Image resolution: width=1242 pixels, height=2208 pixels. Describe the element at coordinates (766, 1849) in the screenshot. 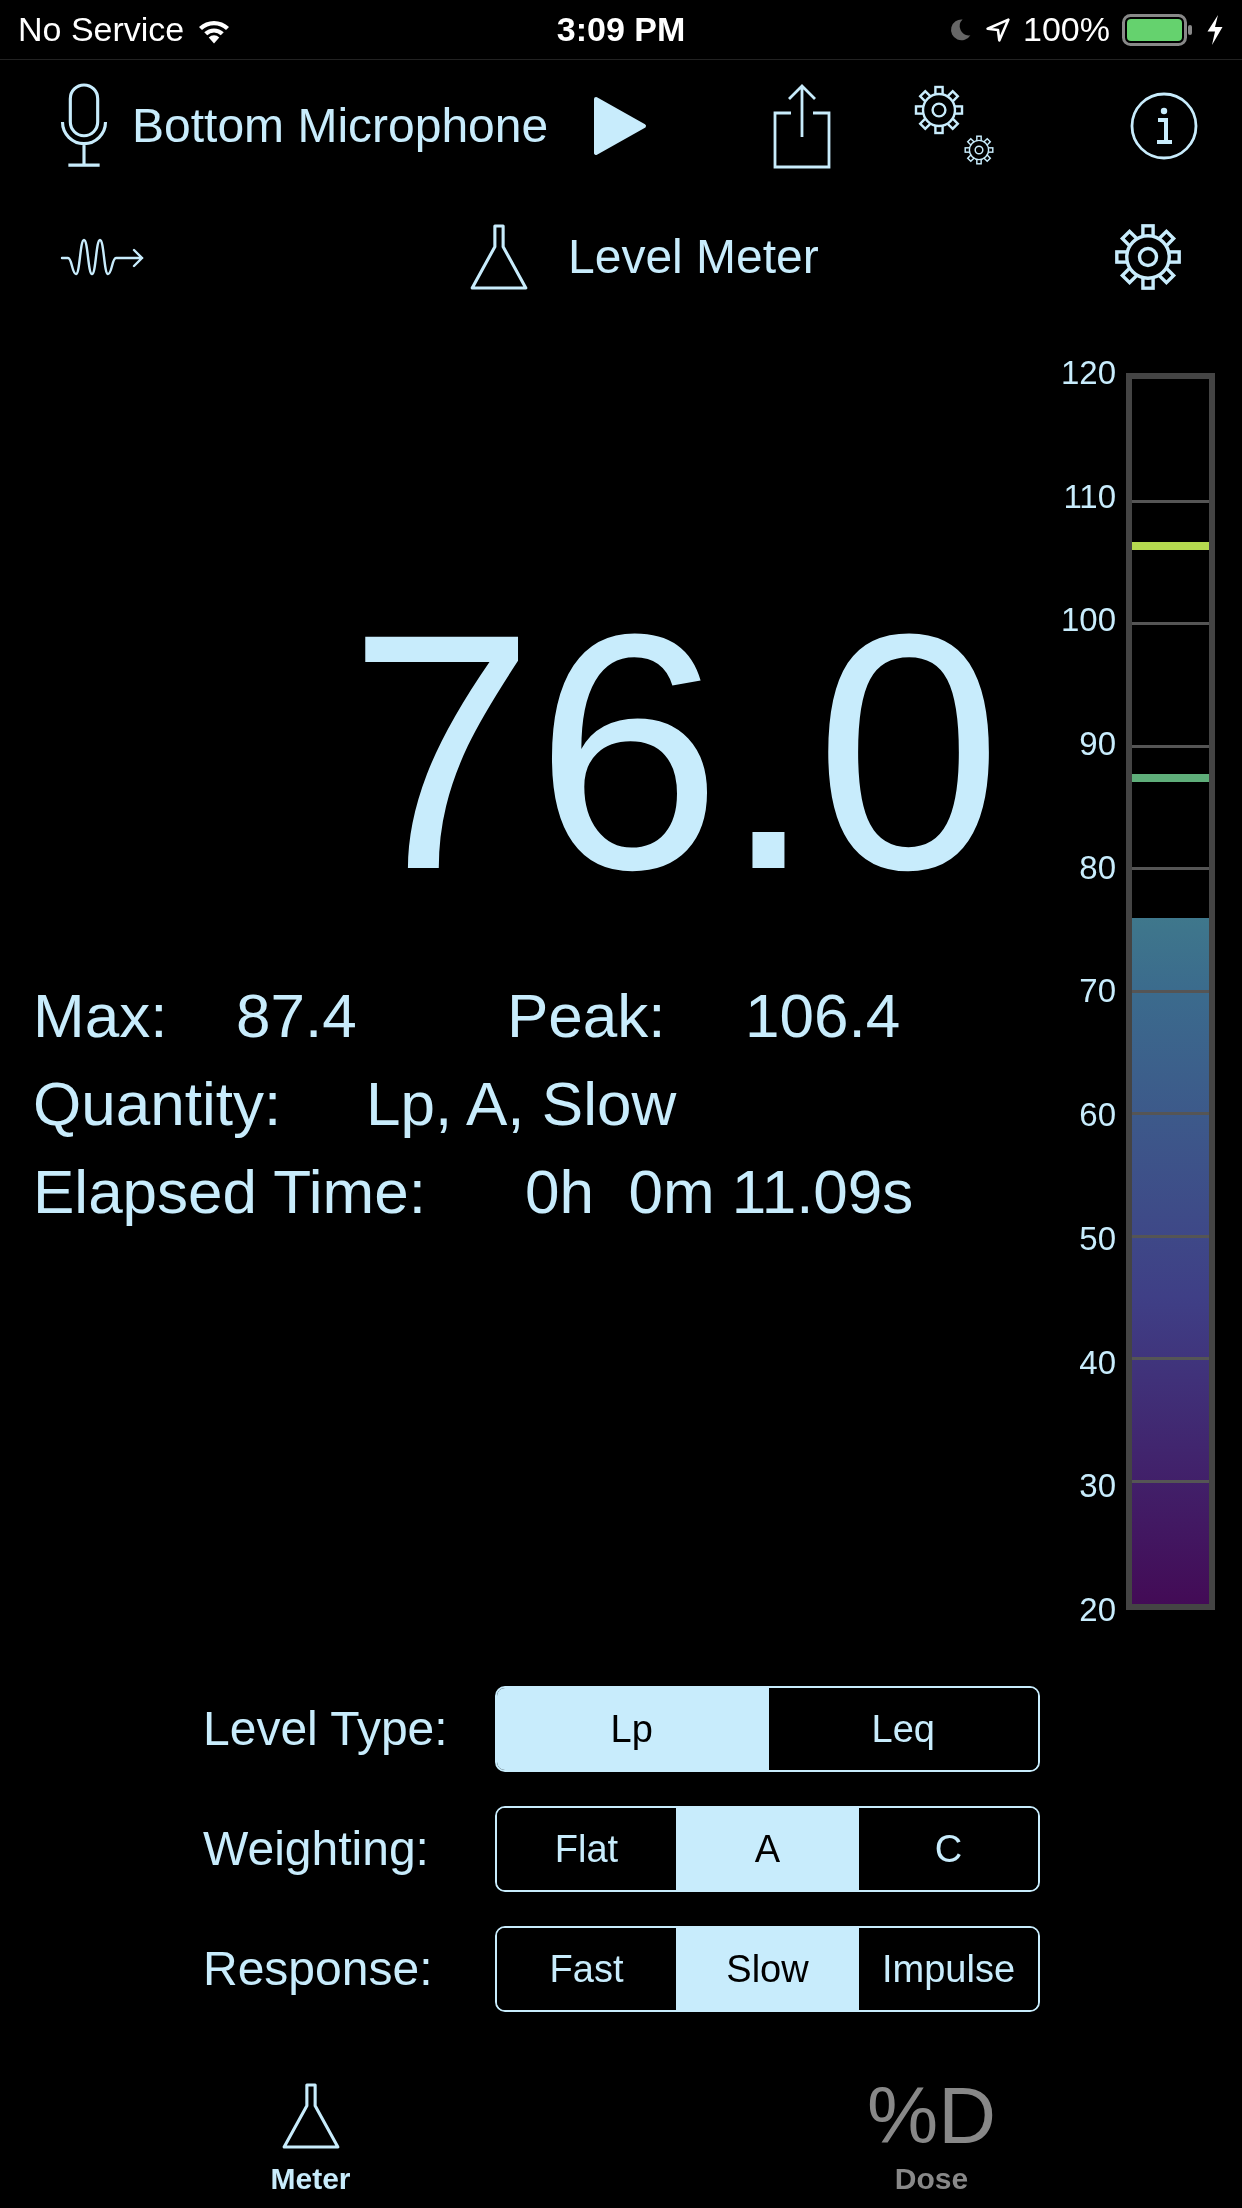

I see `segment-option: A` at that location.